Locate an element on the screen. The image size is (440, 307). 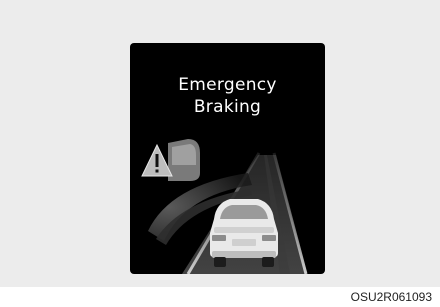
message-line-2: Braking is located at coordinates (227, 107).